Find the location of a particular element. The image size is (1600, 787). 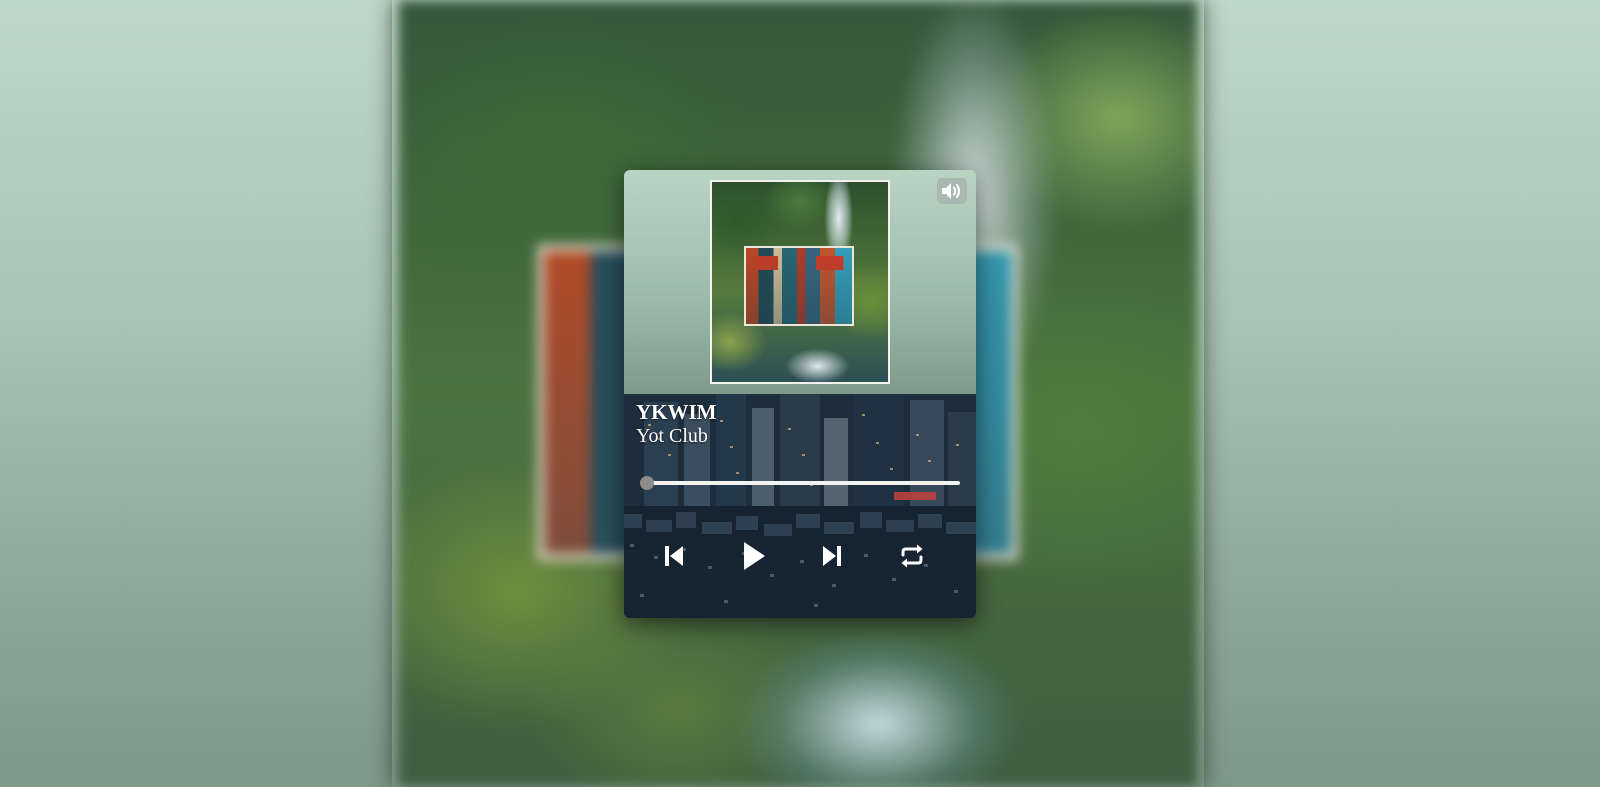

skip-previous-icon is located at coordinates (674, 556).